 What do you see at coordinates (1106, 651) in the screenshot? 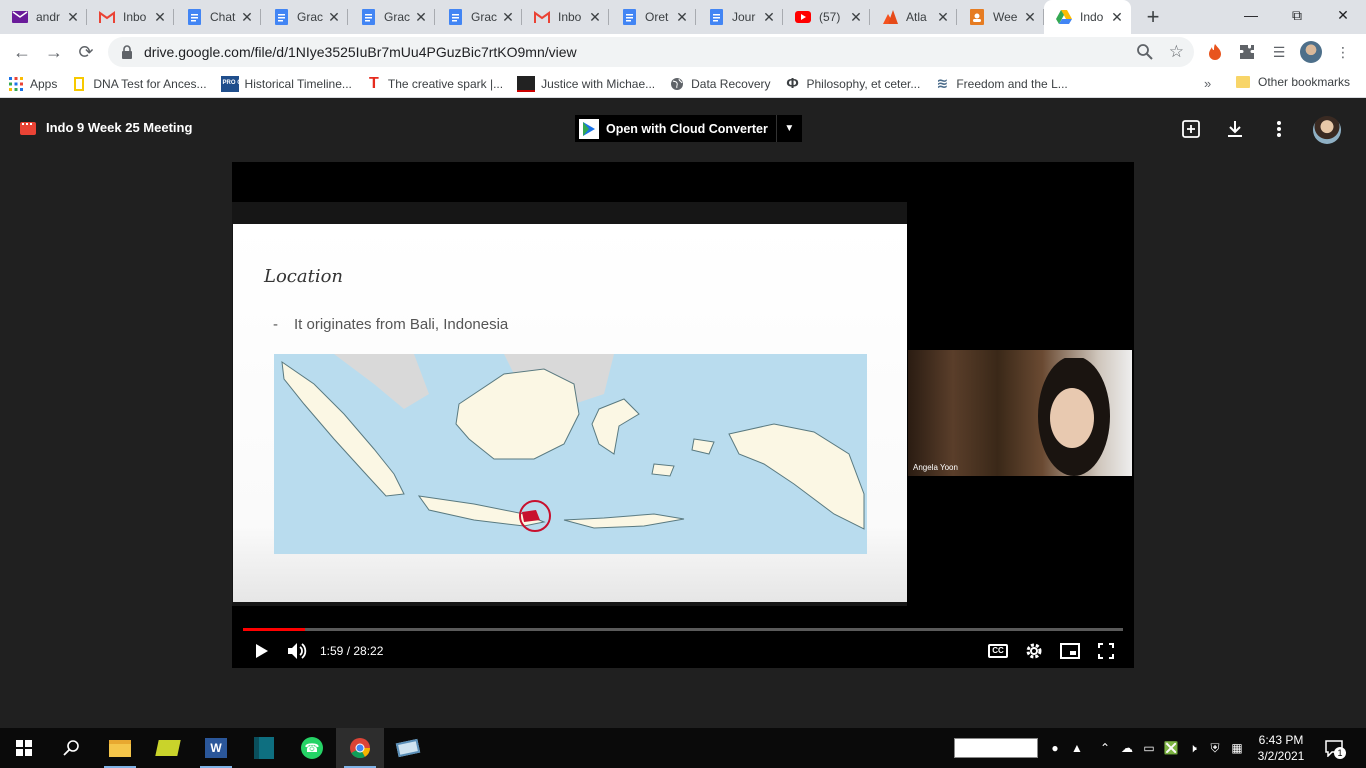
I see `fullscreen-icon` at bounding box center [1106, 651].